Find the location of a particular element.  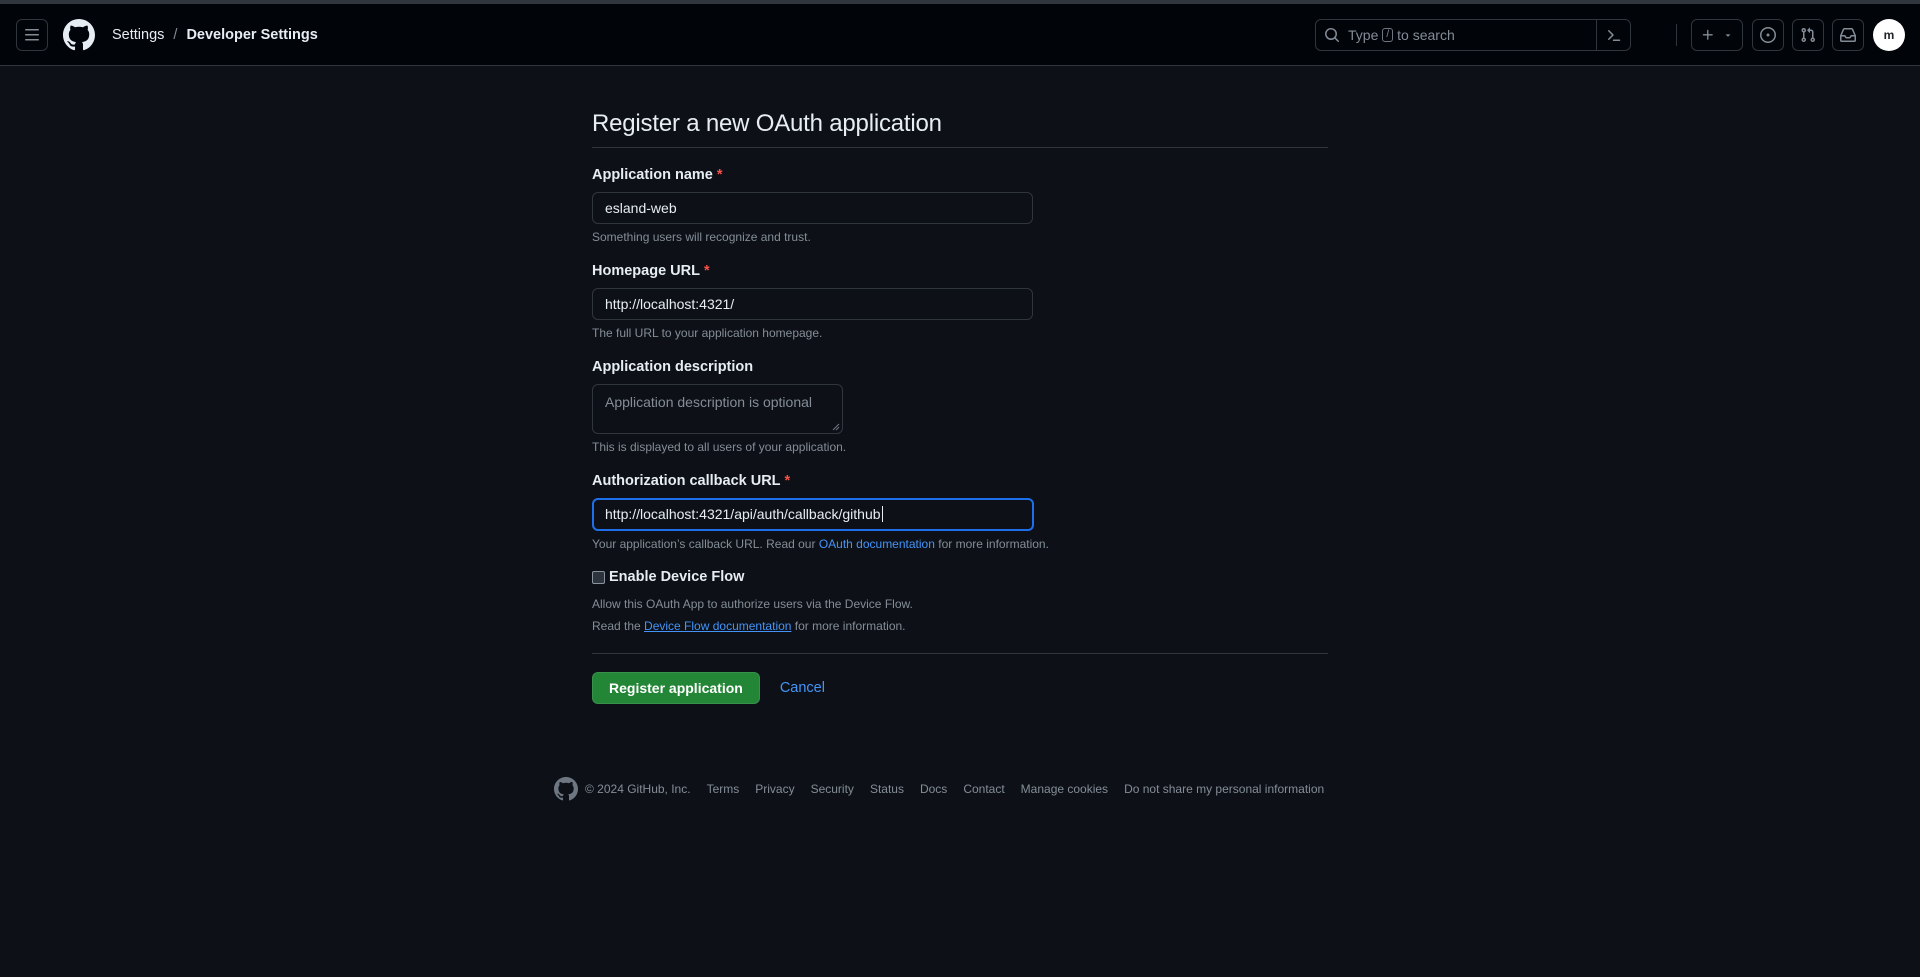

inbox-button is located at coordinates (1848, 35).